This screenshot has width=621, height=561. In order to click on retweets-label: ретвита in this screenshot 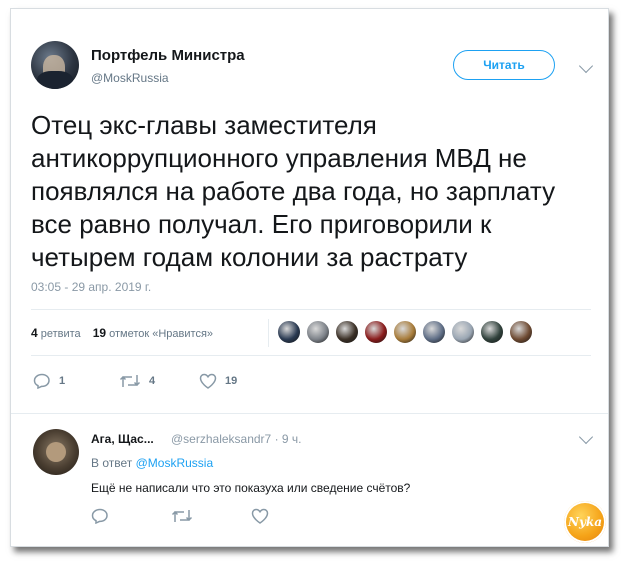, I will do `click(60, 334)`.